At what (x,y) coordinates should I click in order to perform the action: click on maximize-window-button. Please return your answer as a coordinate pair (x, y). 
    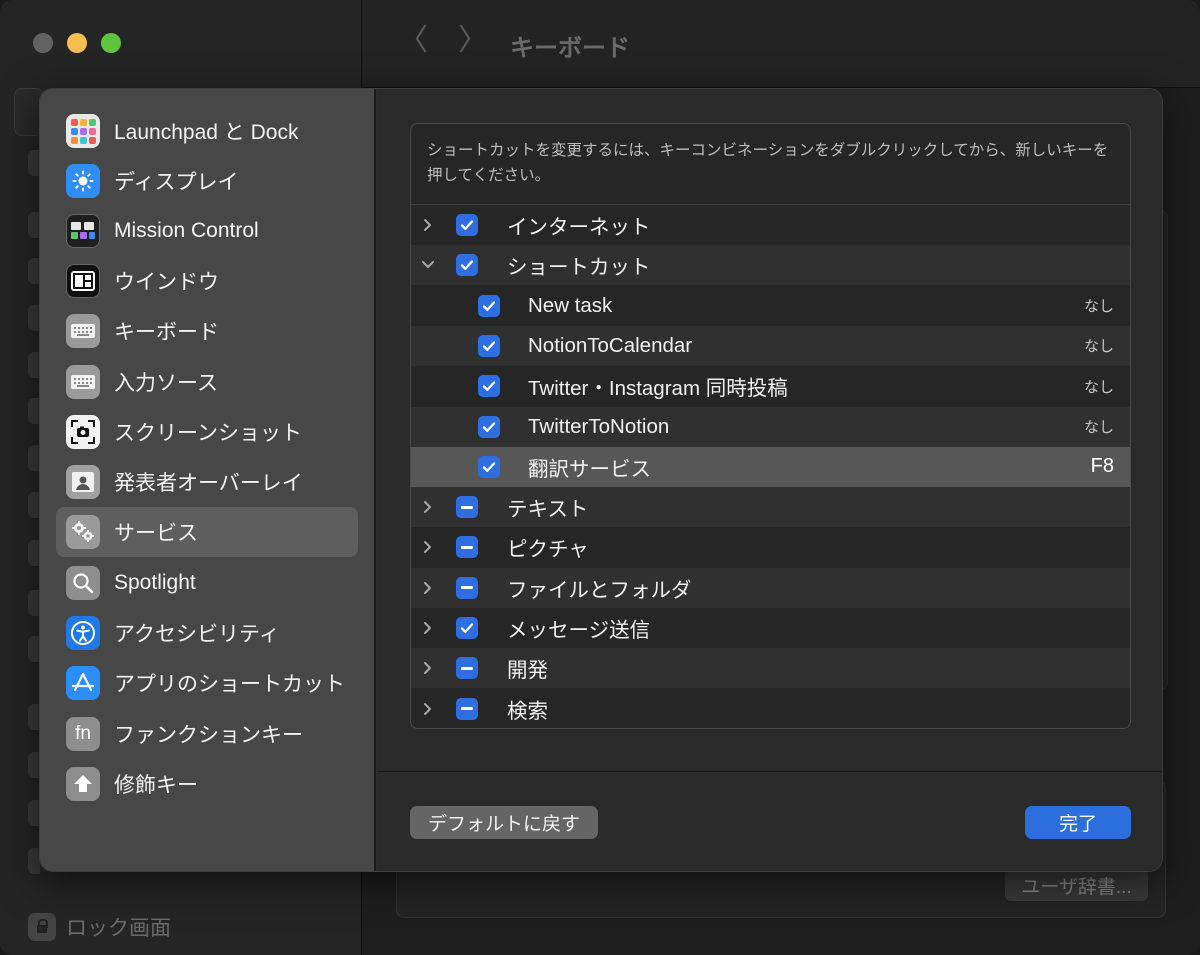
    Looking at the image, I should click on (111, 43).